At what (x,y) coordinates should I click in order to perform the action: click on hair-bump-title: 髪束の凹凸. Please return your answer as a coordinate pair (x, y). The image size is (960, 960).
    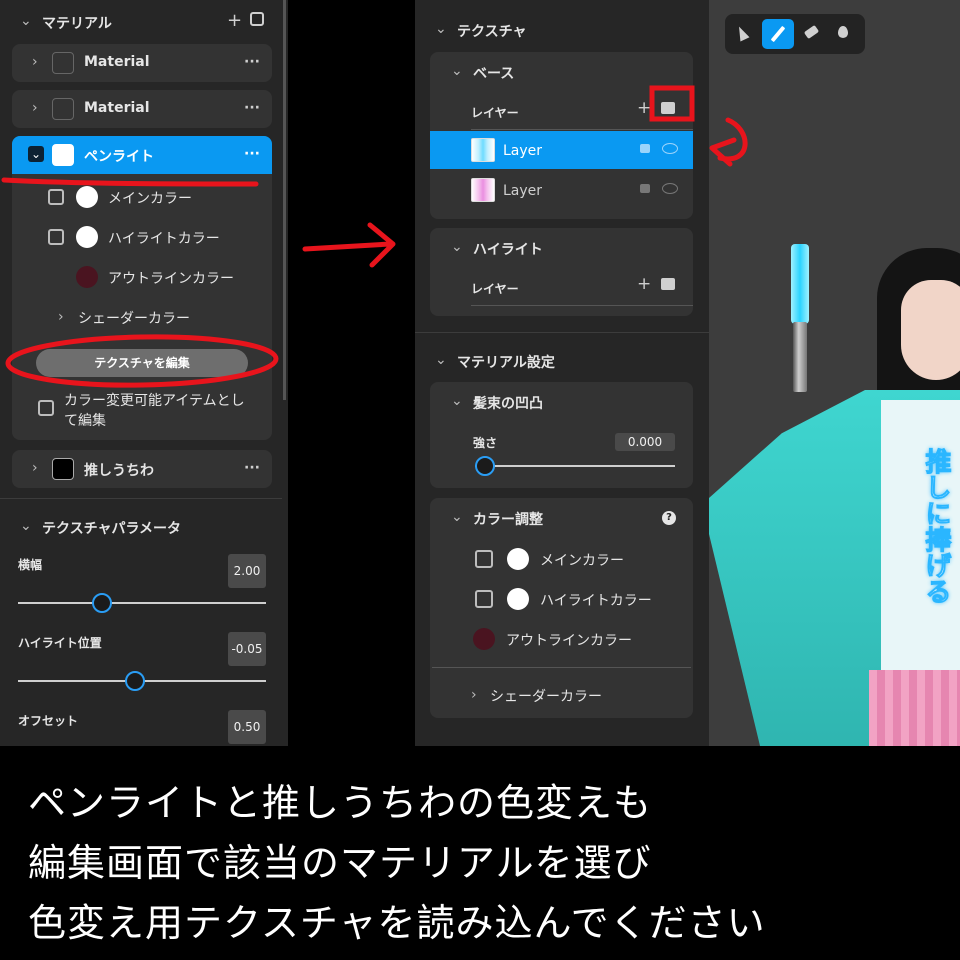
    Looking at the image, I should click on (508, 404).